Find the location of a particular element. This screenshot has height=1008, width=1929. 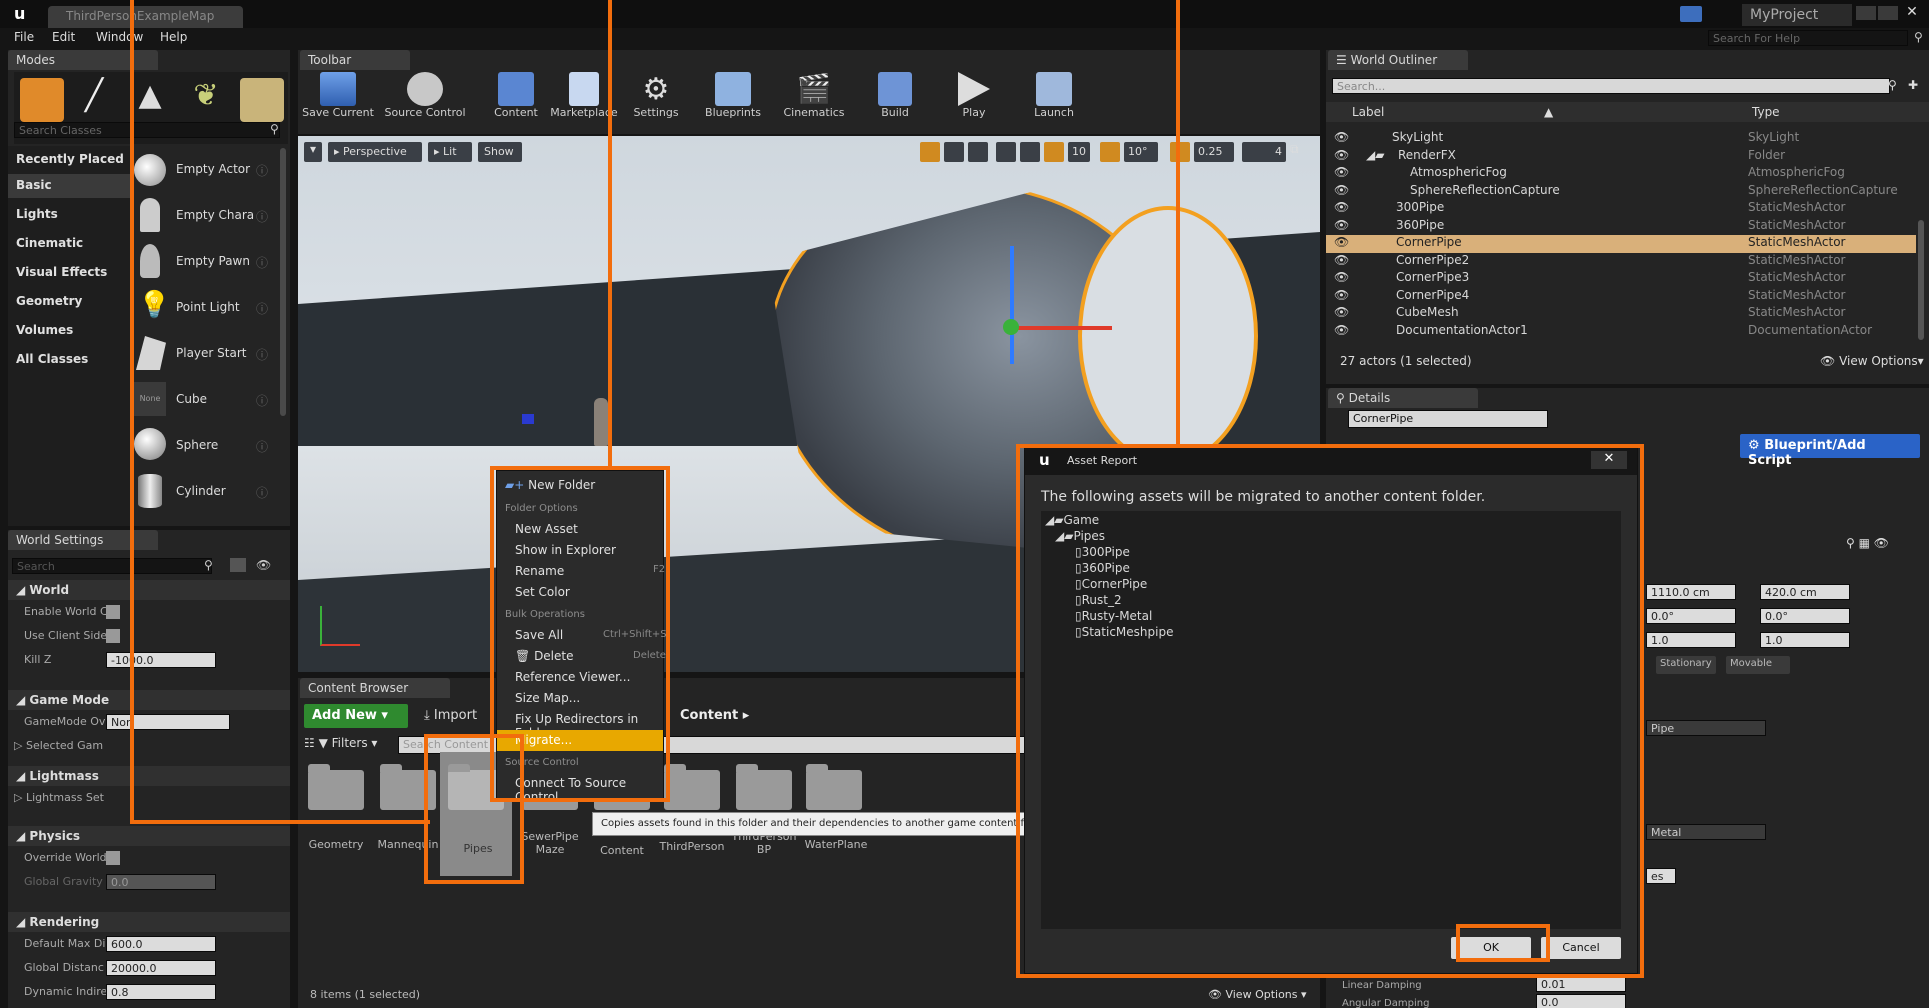

import-button: ⤓ Import is located at coordinates (460, 716).